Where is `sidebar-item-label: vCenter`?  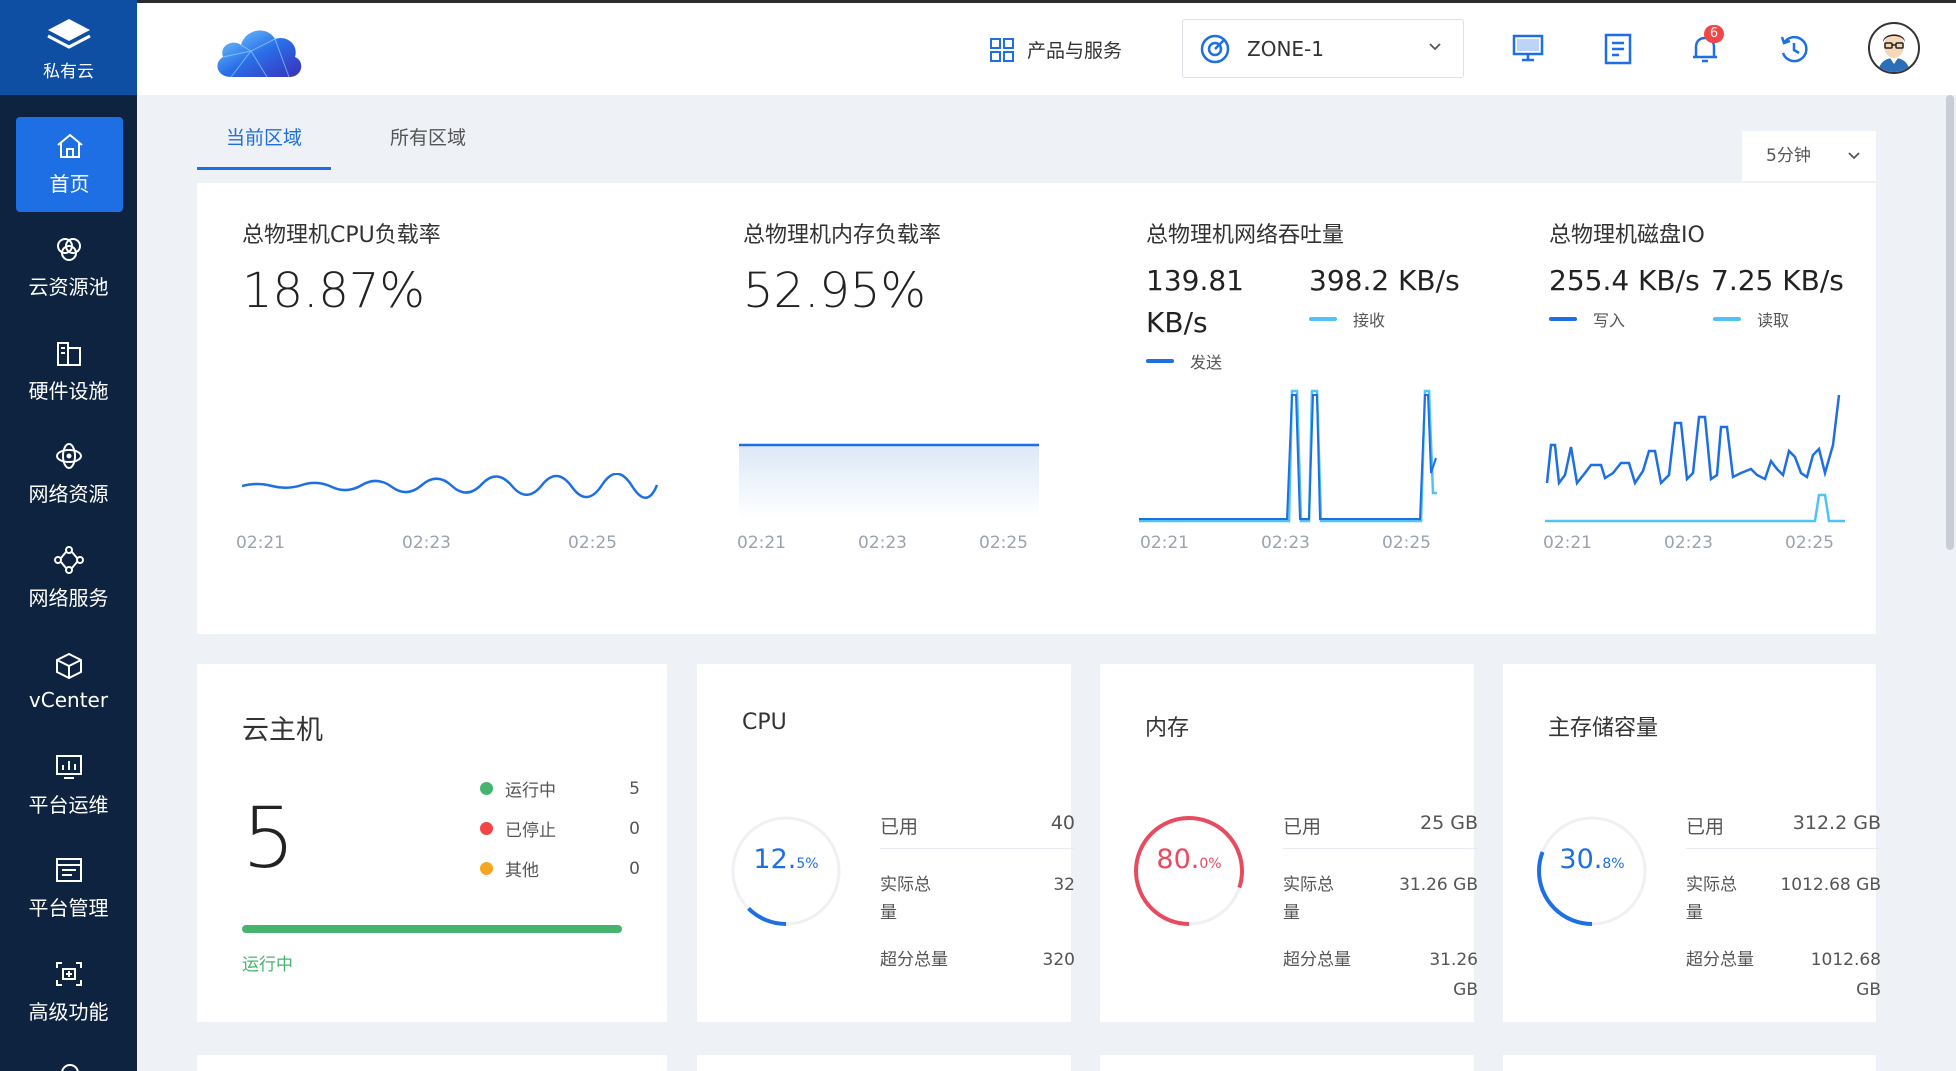 sidebar-item-label: vCenter is located at coordinates (68, 699).